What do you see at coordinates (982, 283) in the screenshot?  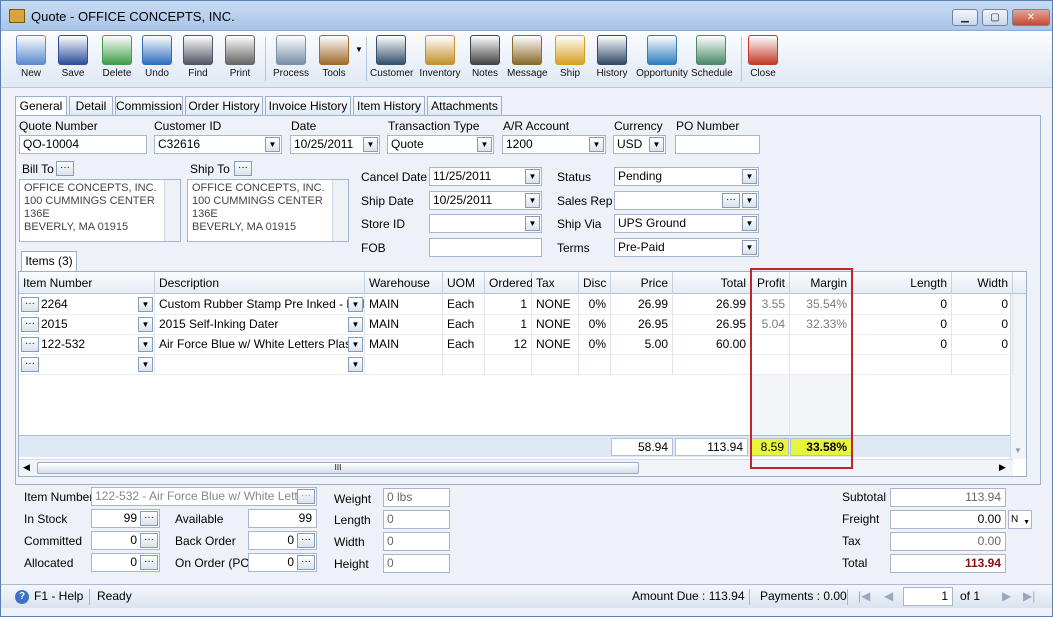 I see `column-header-width: Width` at bounding box center [982, 283].